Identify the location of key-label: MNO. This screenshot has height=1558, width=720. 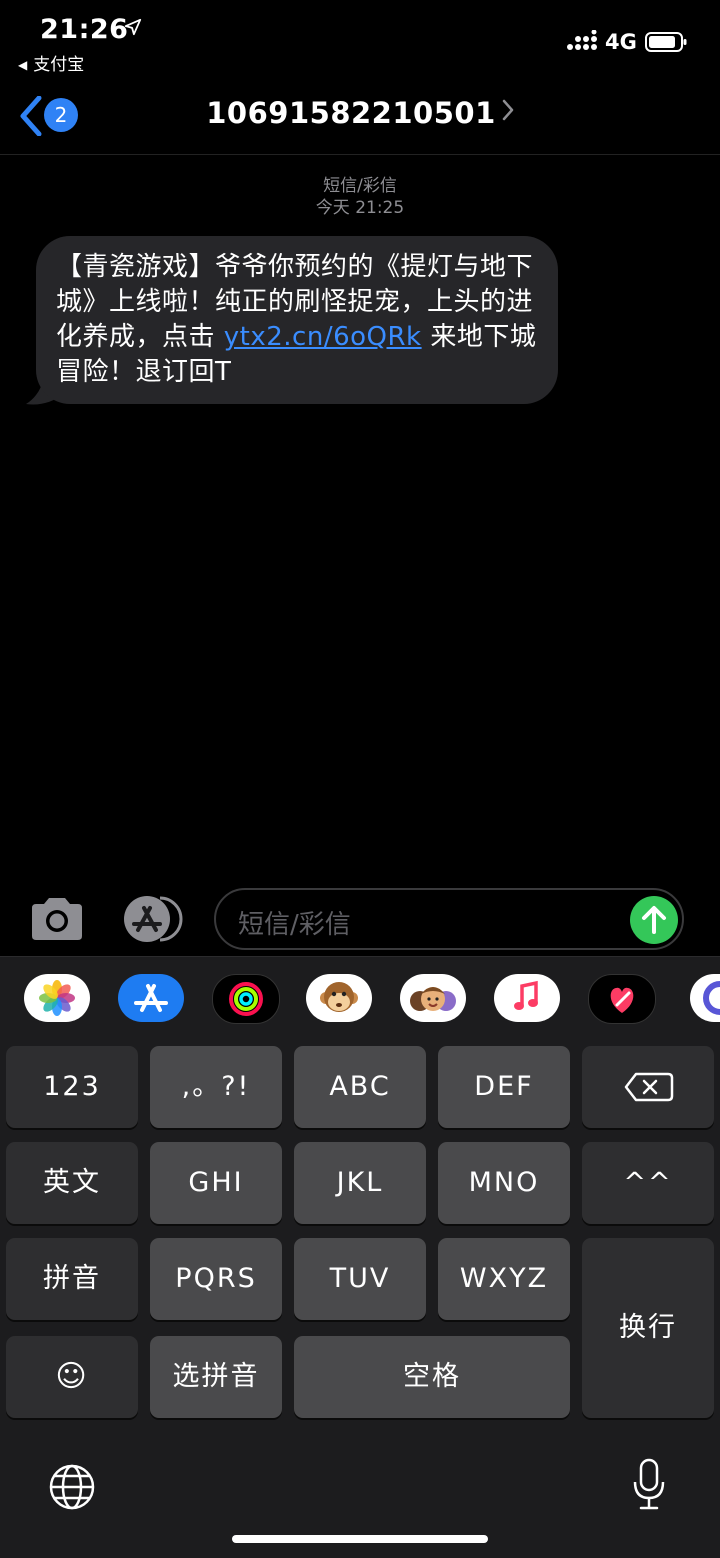
(504, 1182).